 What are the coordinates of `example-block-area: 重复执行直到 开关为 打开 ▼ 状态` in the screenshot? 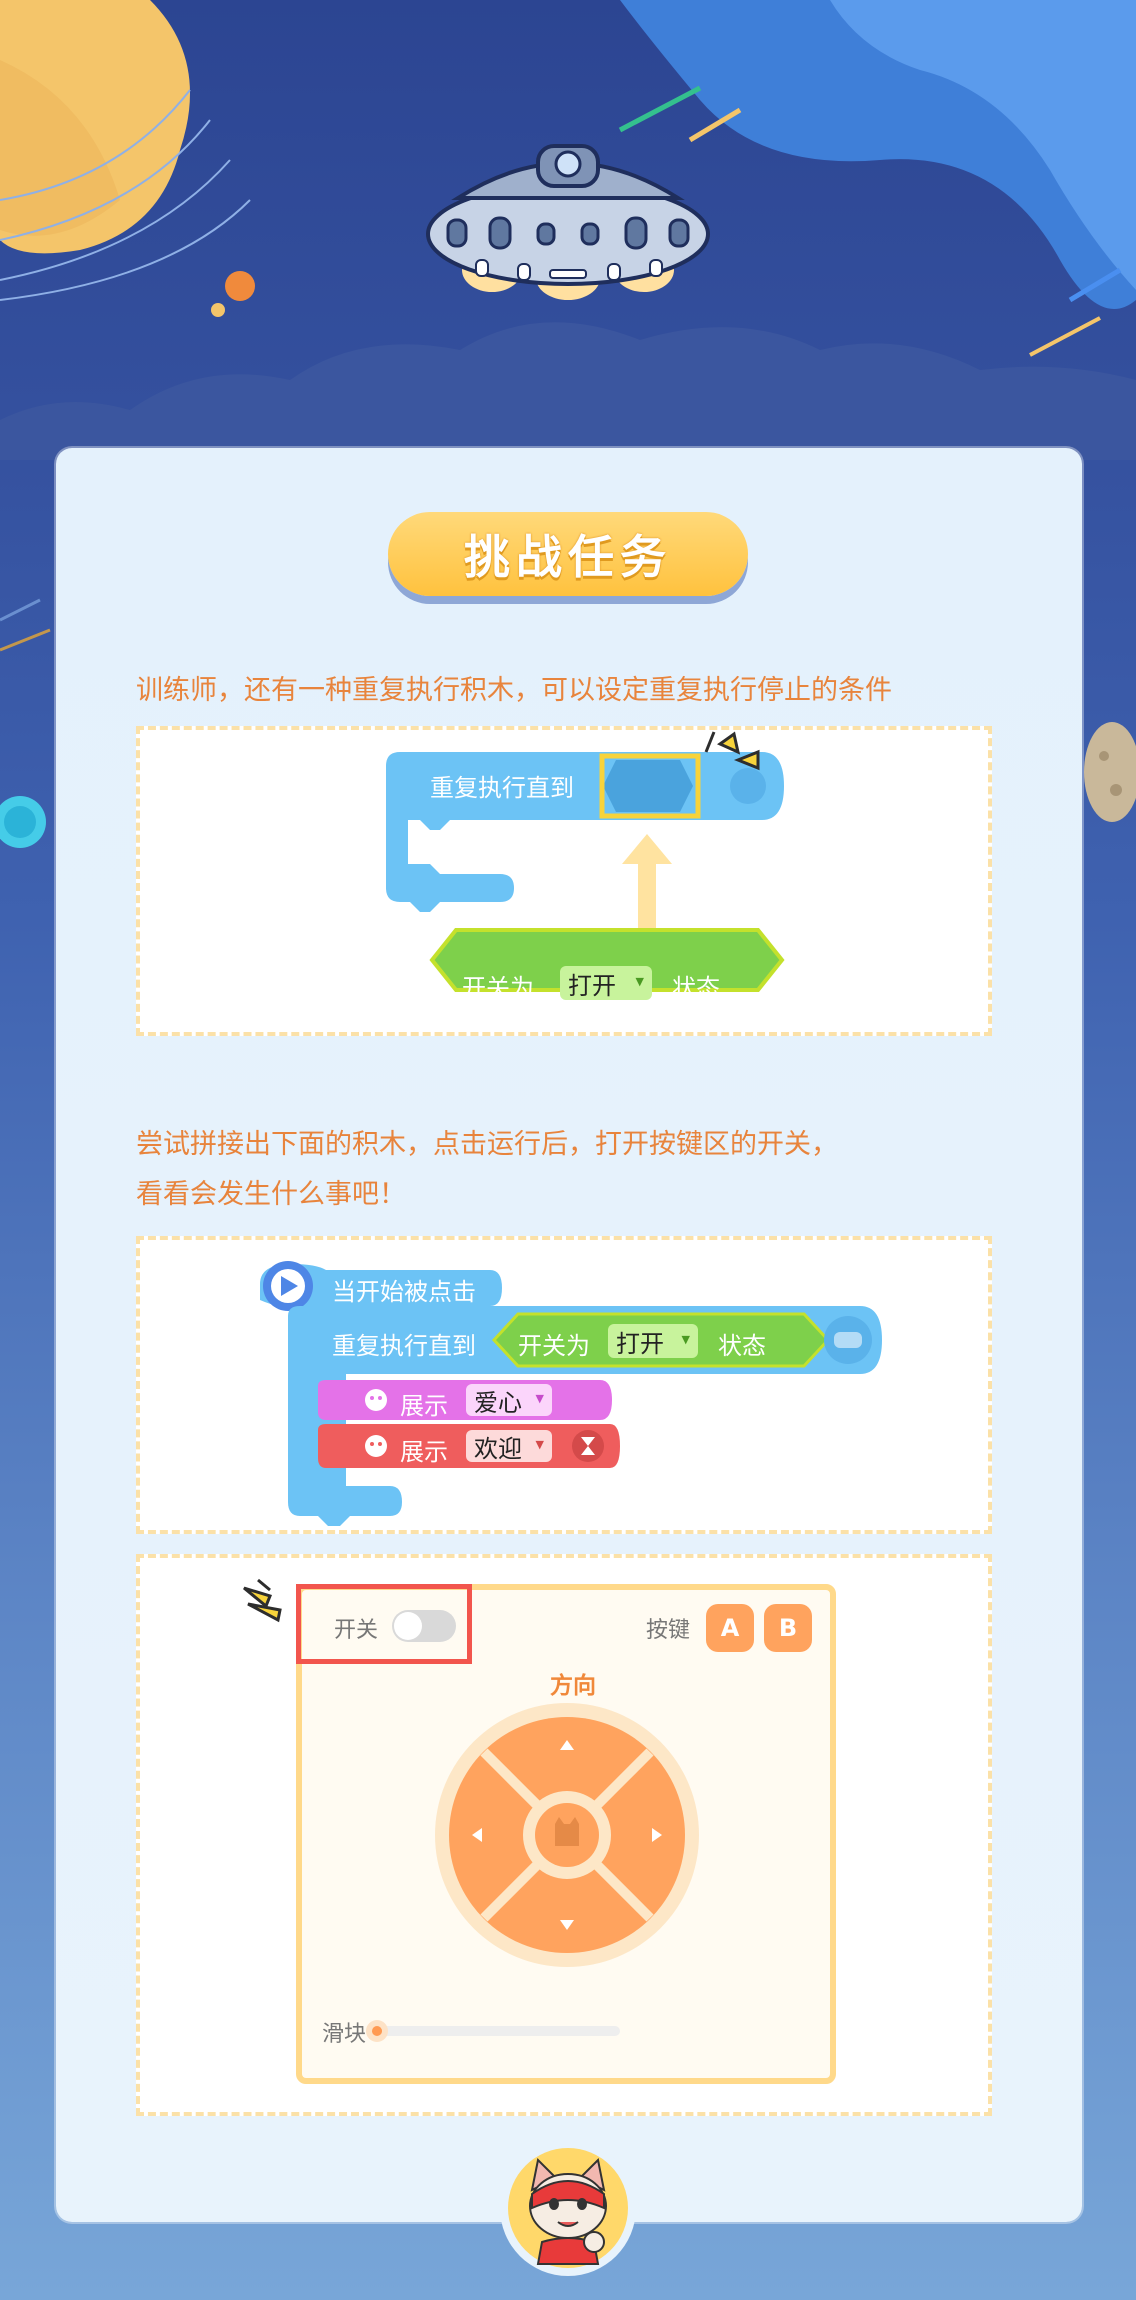 It's located at (564, 881).